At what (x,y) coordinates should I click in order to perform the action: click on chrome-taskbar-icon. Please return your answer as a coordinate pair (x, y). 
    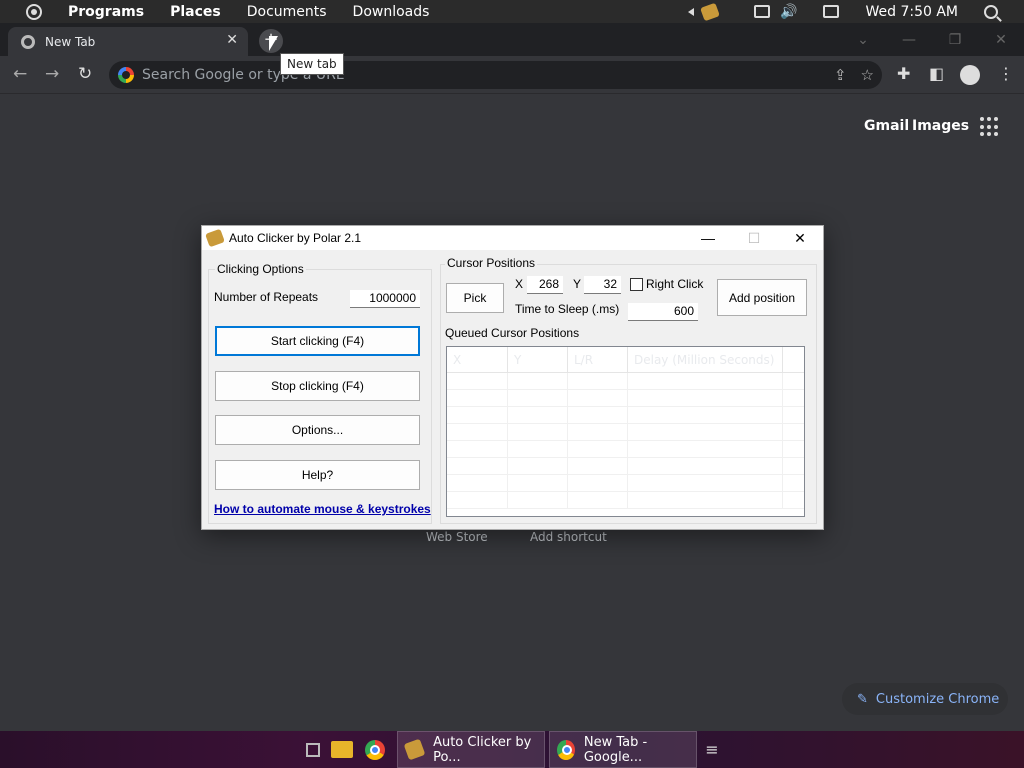
    Looking at the image, I should click on (566, 749).